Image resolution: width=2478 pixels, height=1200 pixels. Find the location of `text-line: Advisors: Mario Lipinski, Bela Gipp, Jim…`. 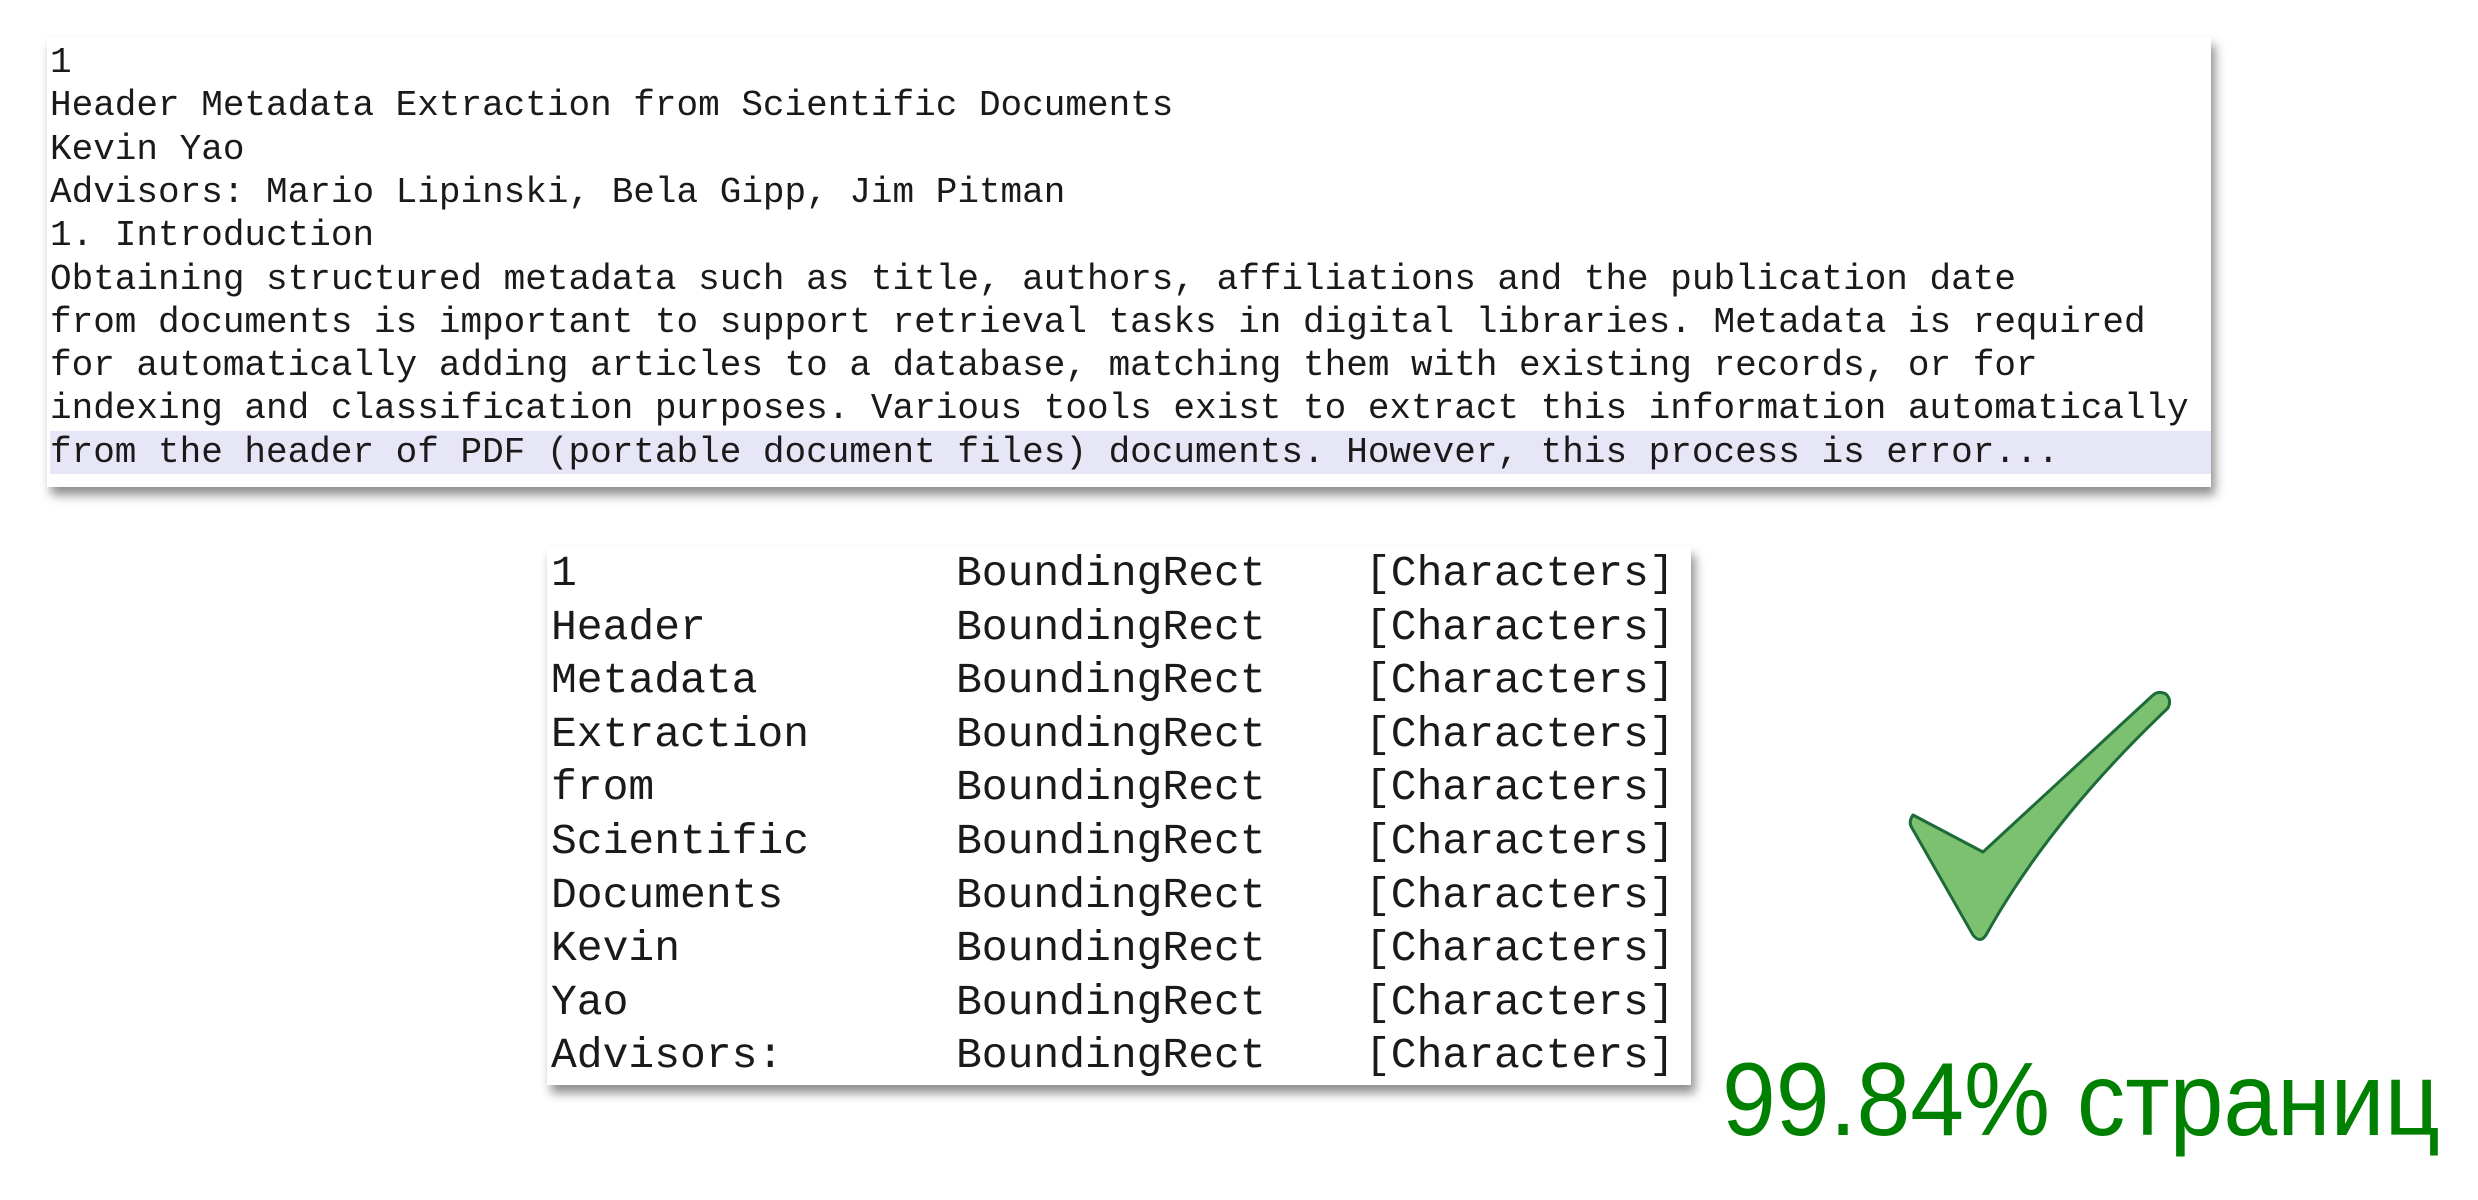

text-line: Advisors: Mario Lipinski, Bela Gipp, Jim… is located at coordinates (558, 192).